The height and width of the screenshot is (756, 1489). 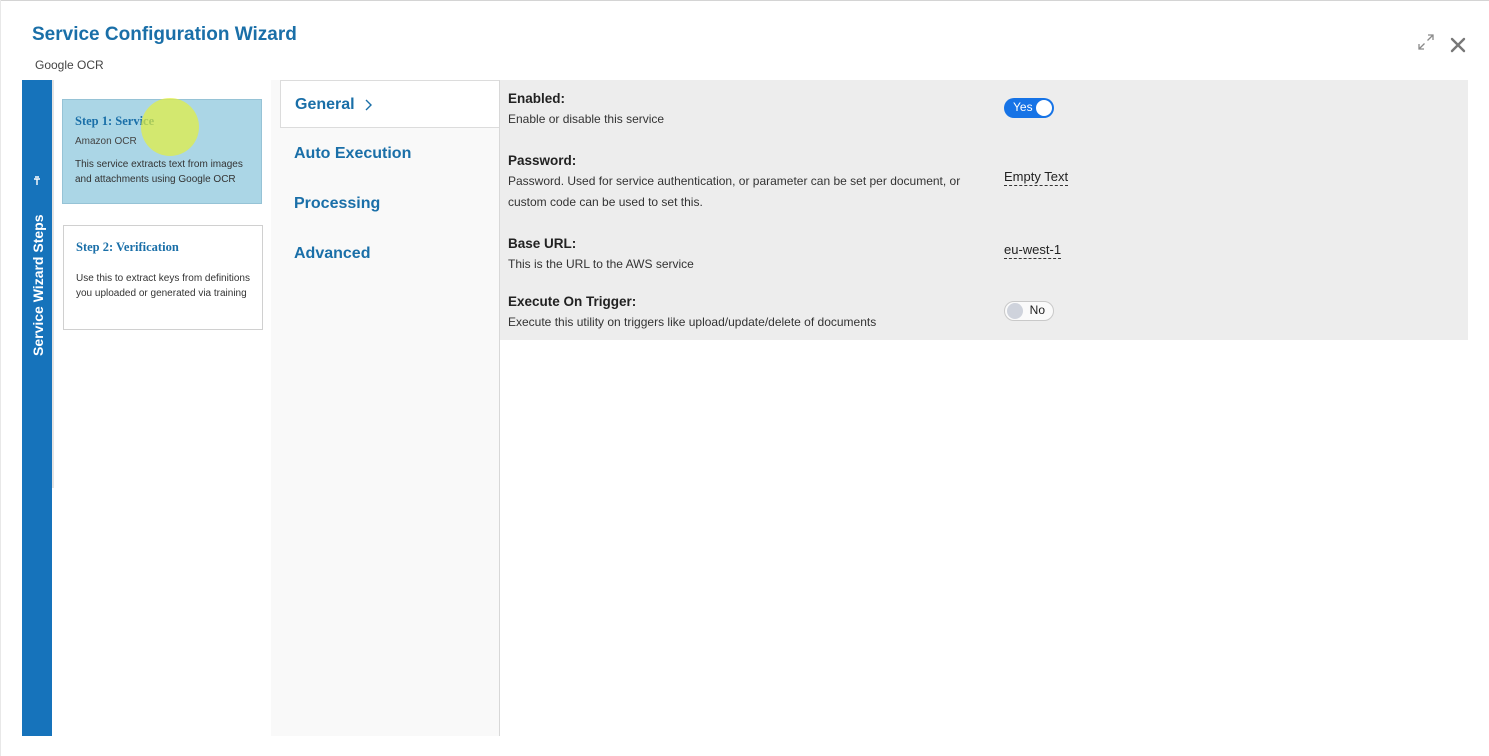 I want to click on tab-processing: Processing, so click(x=390, y=204).